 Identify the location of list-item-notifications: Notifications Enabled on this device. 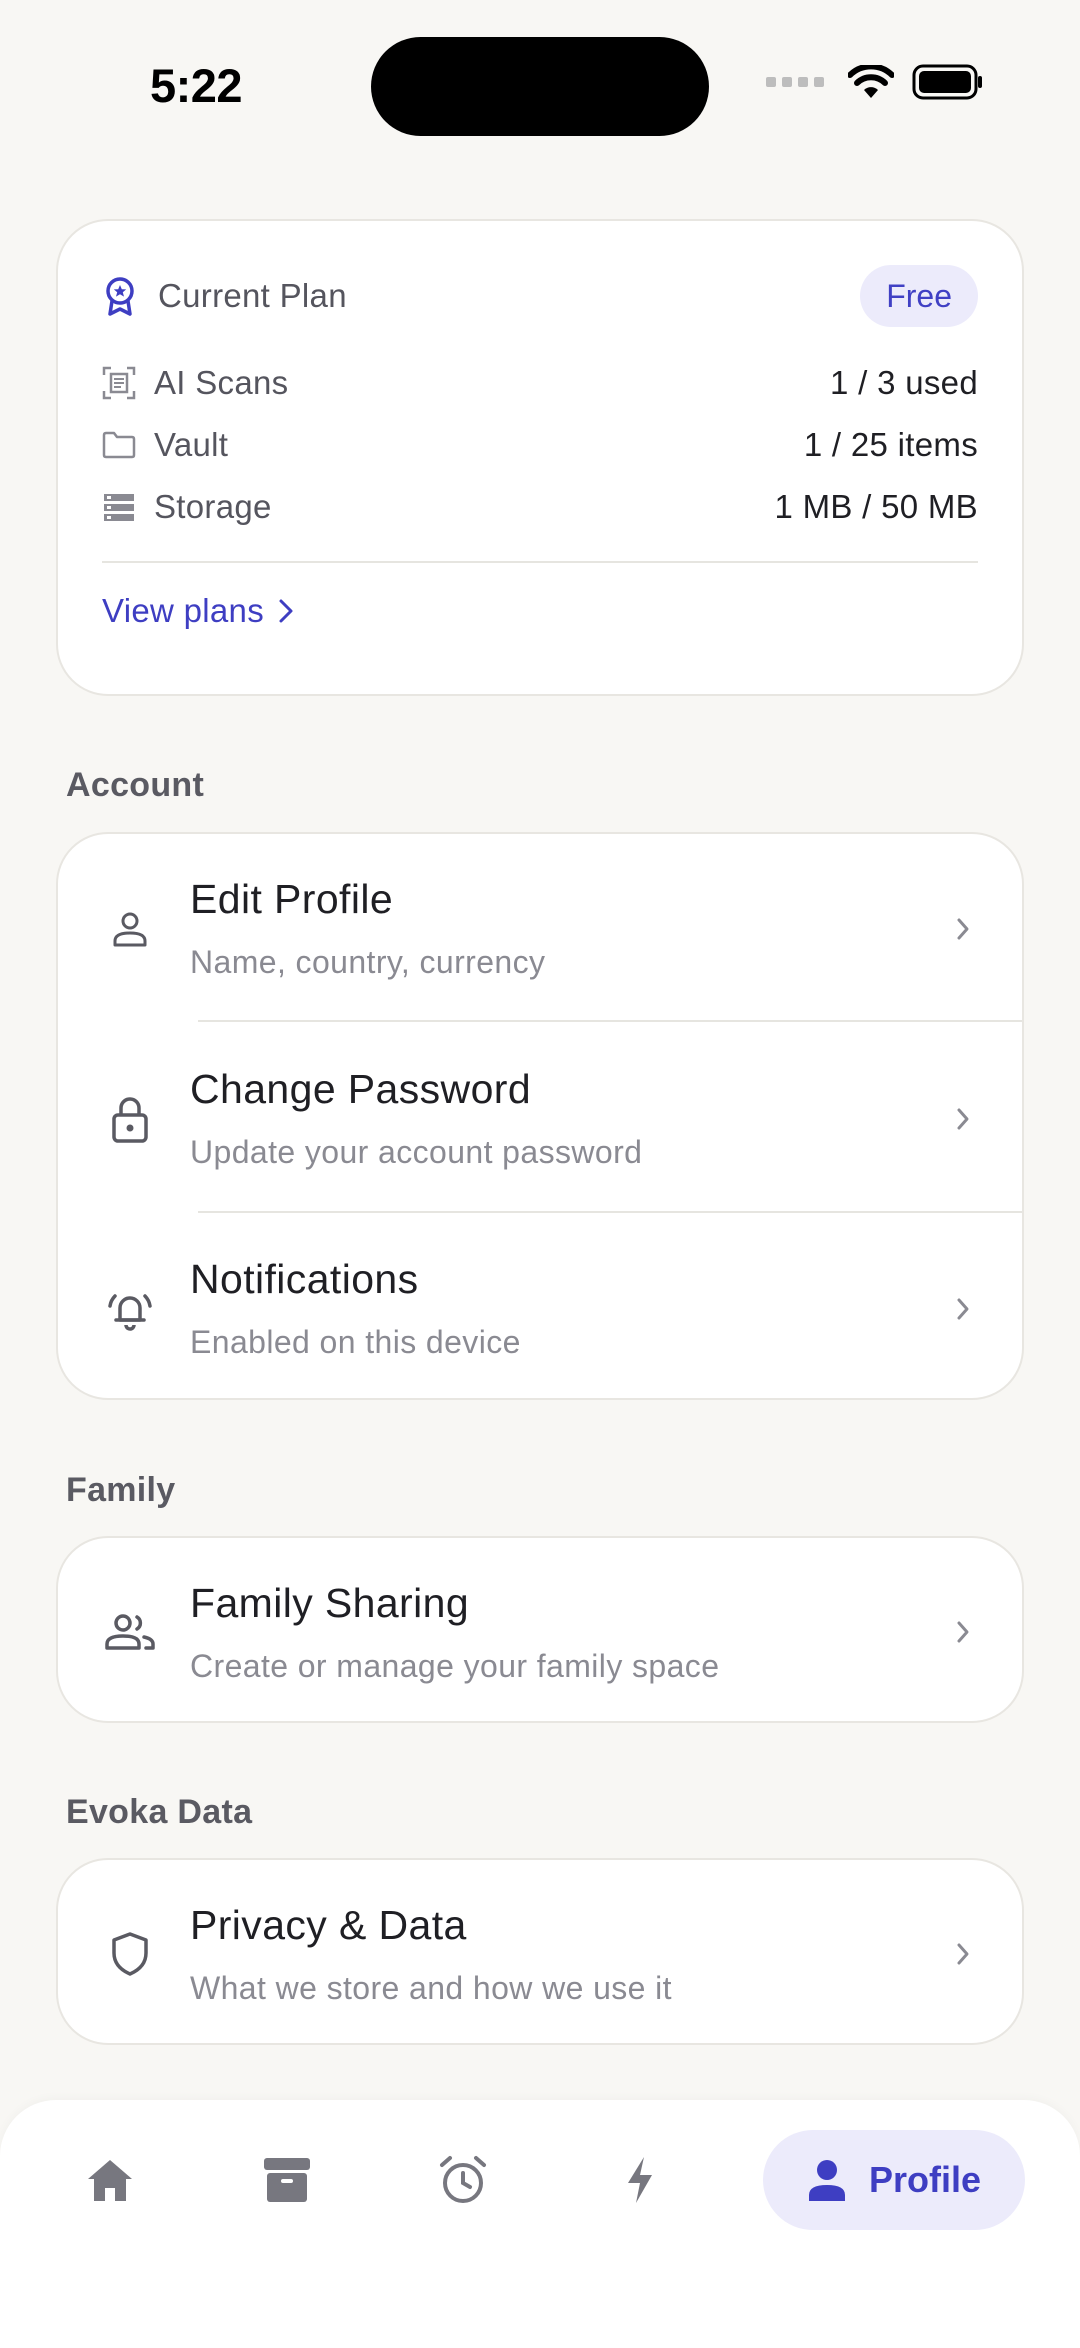
(540, 1309).